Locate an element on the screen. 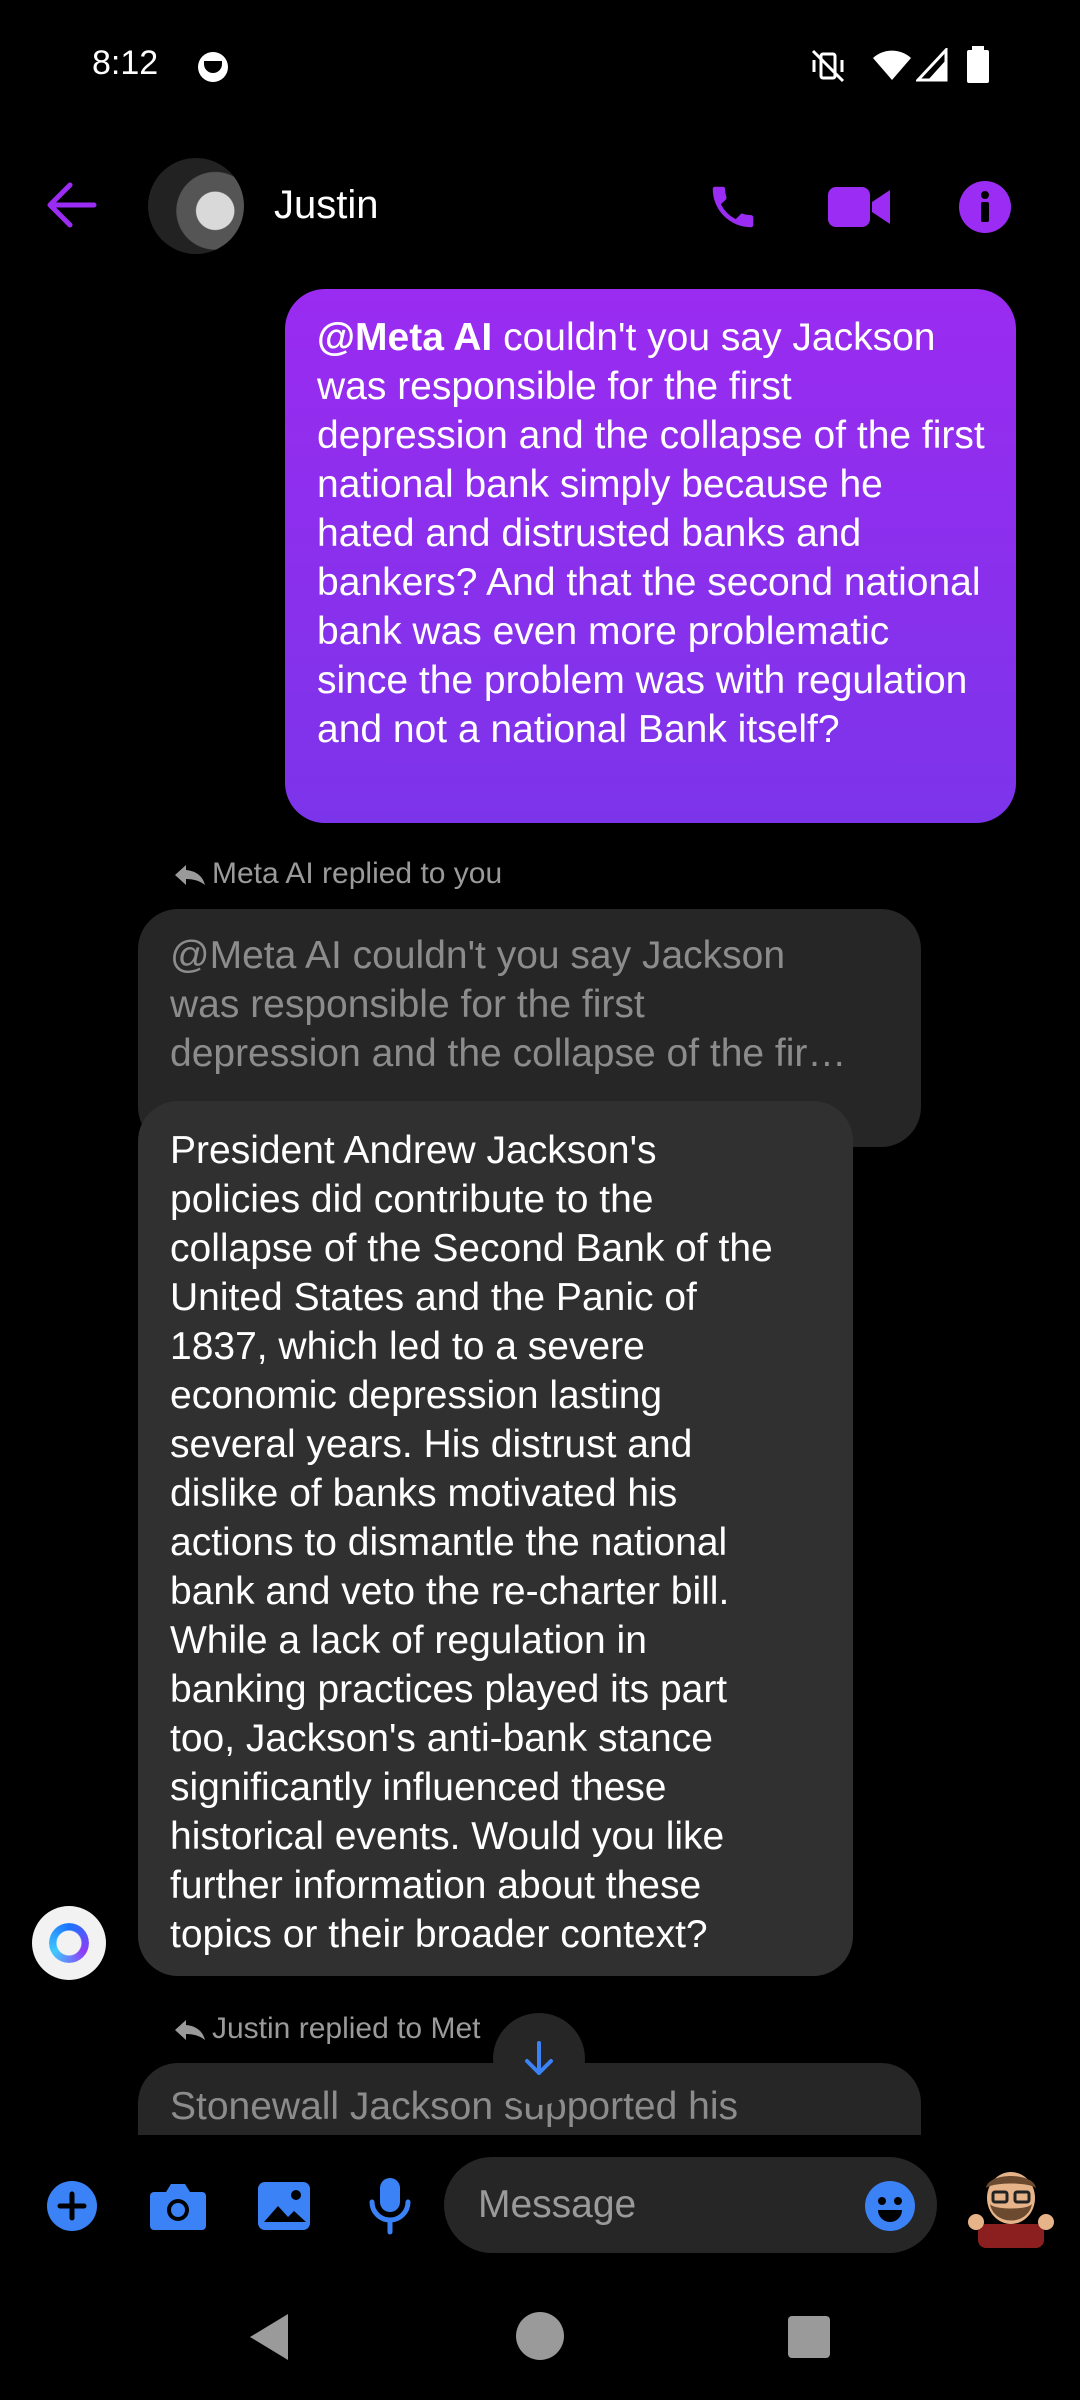 This screenshot has width=1080, height=2400. reply-indicator-2: Justin replied to Met is located at coordinates (327, 2029).